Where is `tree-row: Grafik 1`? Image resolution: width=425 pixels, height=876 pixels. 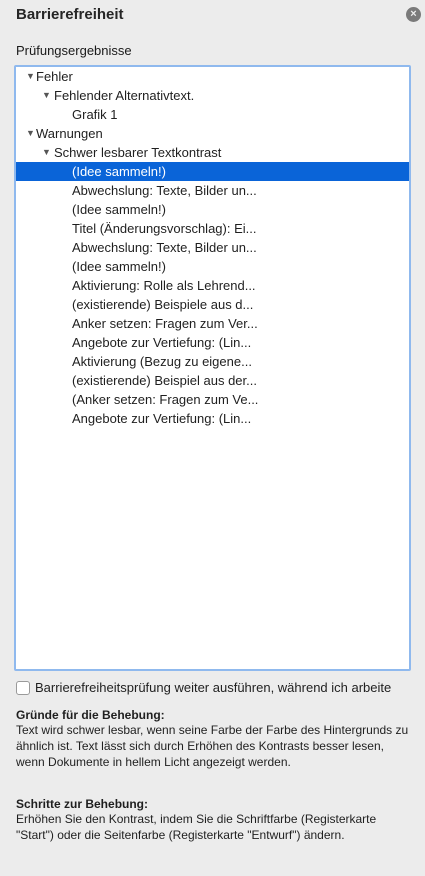
tree-row: Grafik 1 is located at coordinates (212, 114).